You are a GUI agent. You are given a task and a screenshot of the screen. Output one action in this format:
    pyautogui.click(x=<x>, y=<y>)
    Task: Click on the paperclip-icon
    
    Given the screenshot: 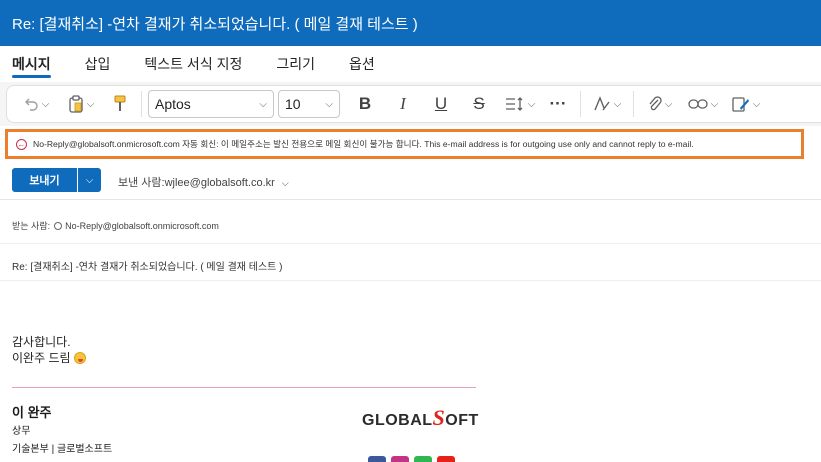 What is the action you would take?
    pyautogui.click(x=655, y=103)
    